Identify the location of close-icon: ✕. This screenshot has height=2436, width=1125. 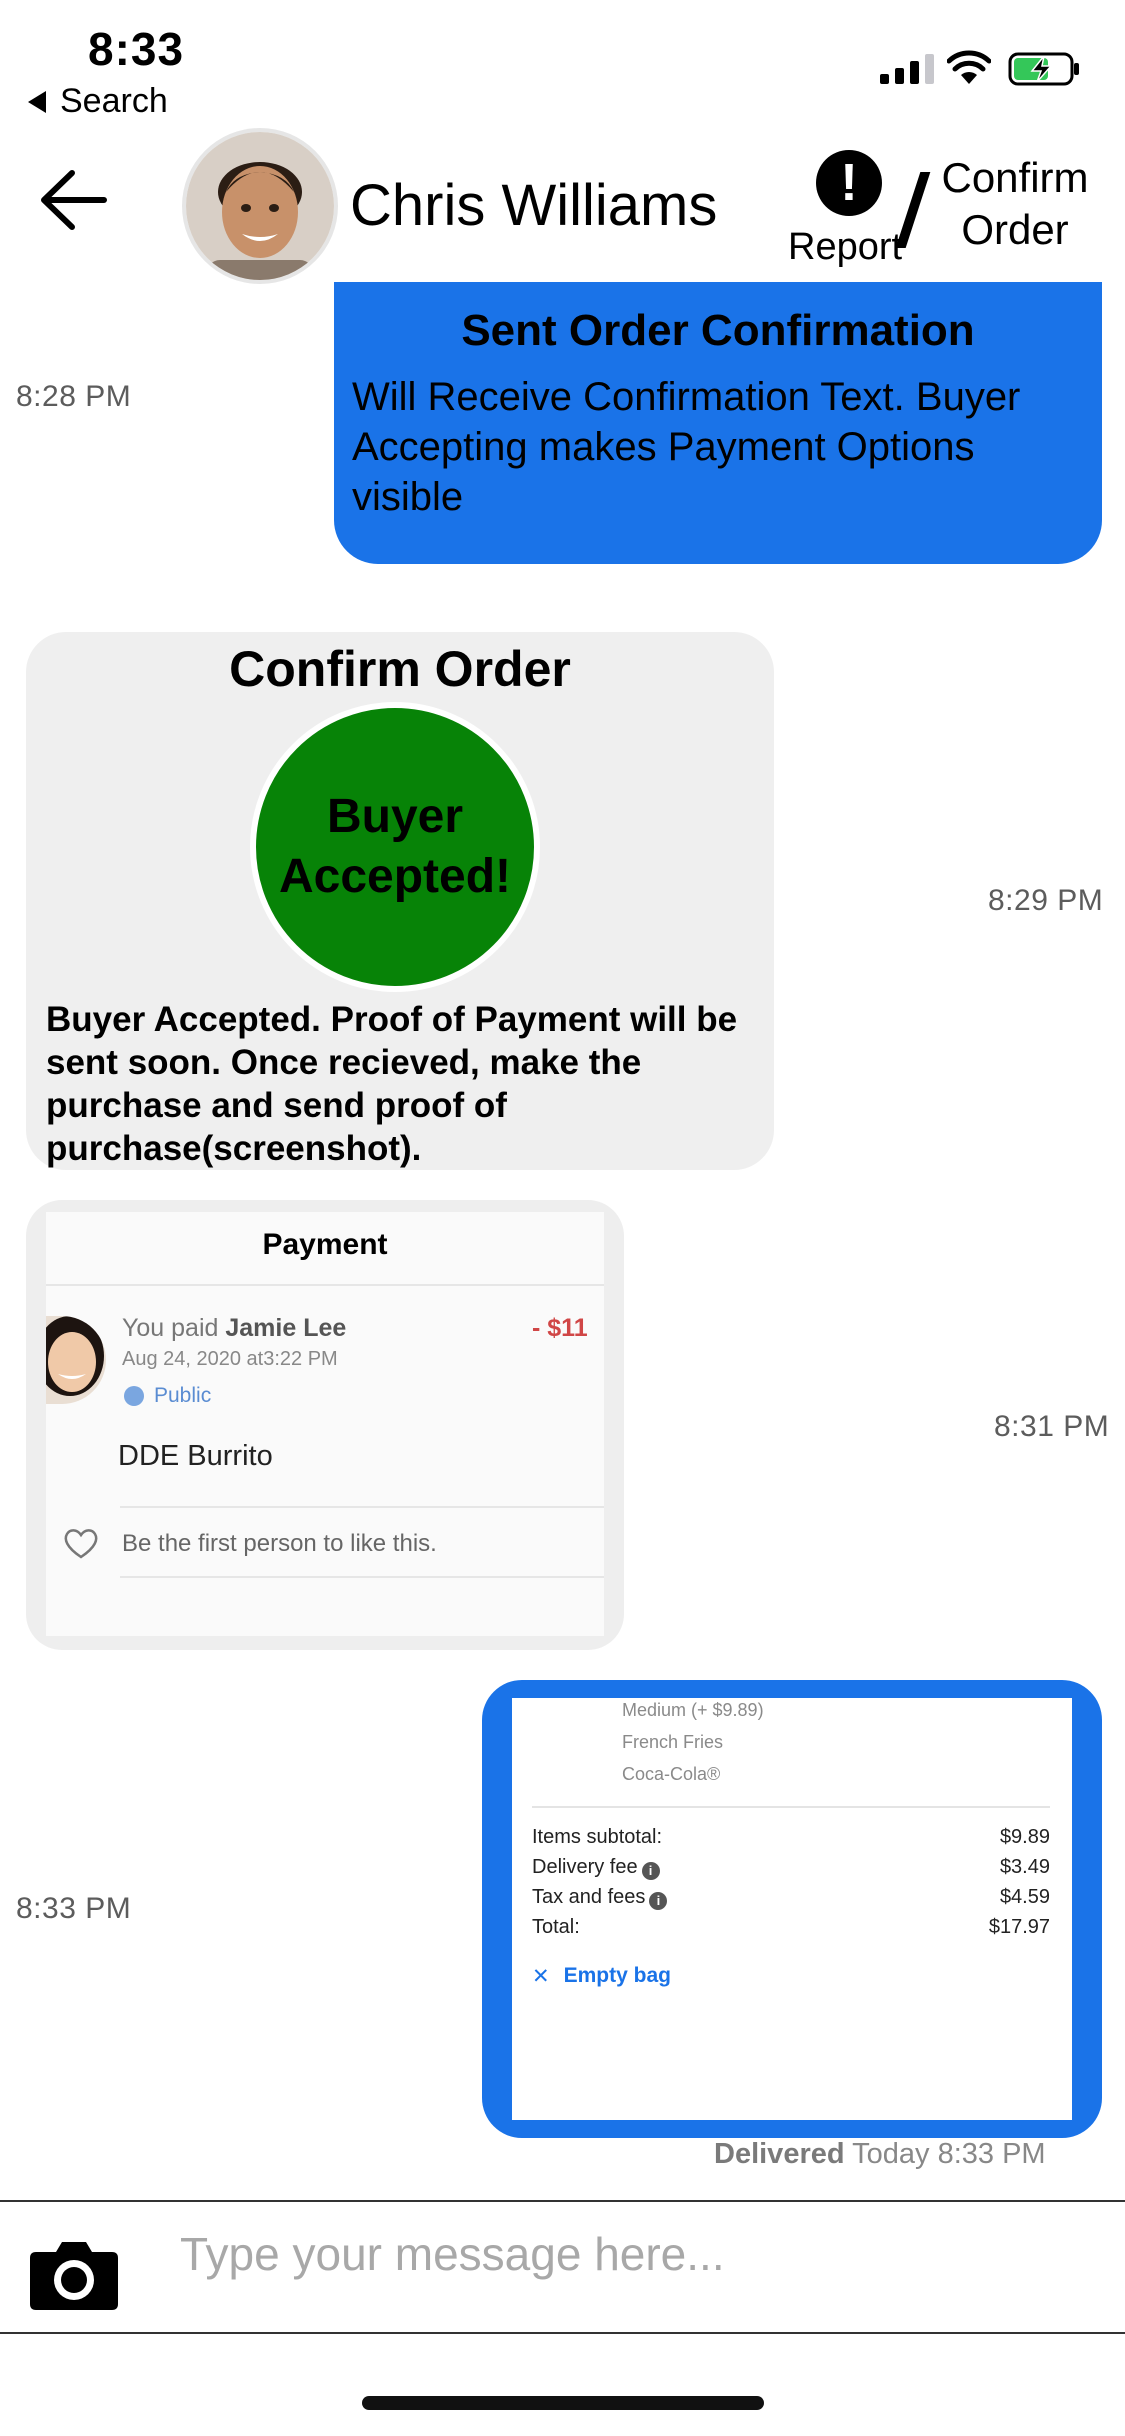
(541, 1976).